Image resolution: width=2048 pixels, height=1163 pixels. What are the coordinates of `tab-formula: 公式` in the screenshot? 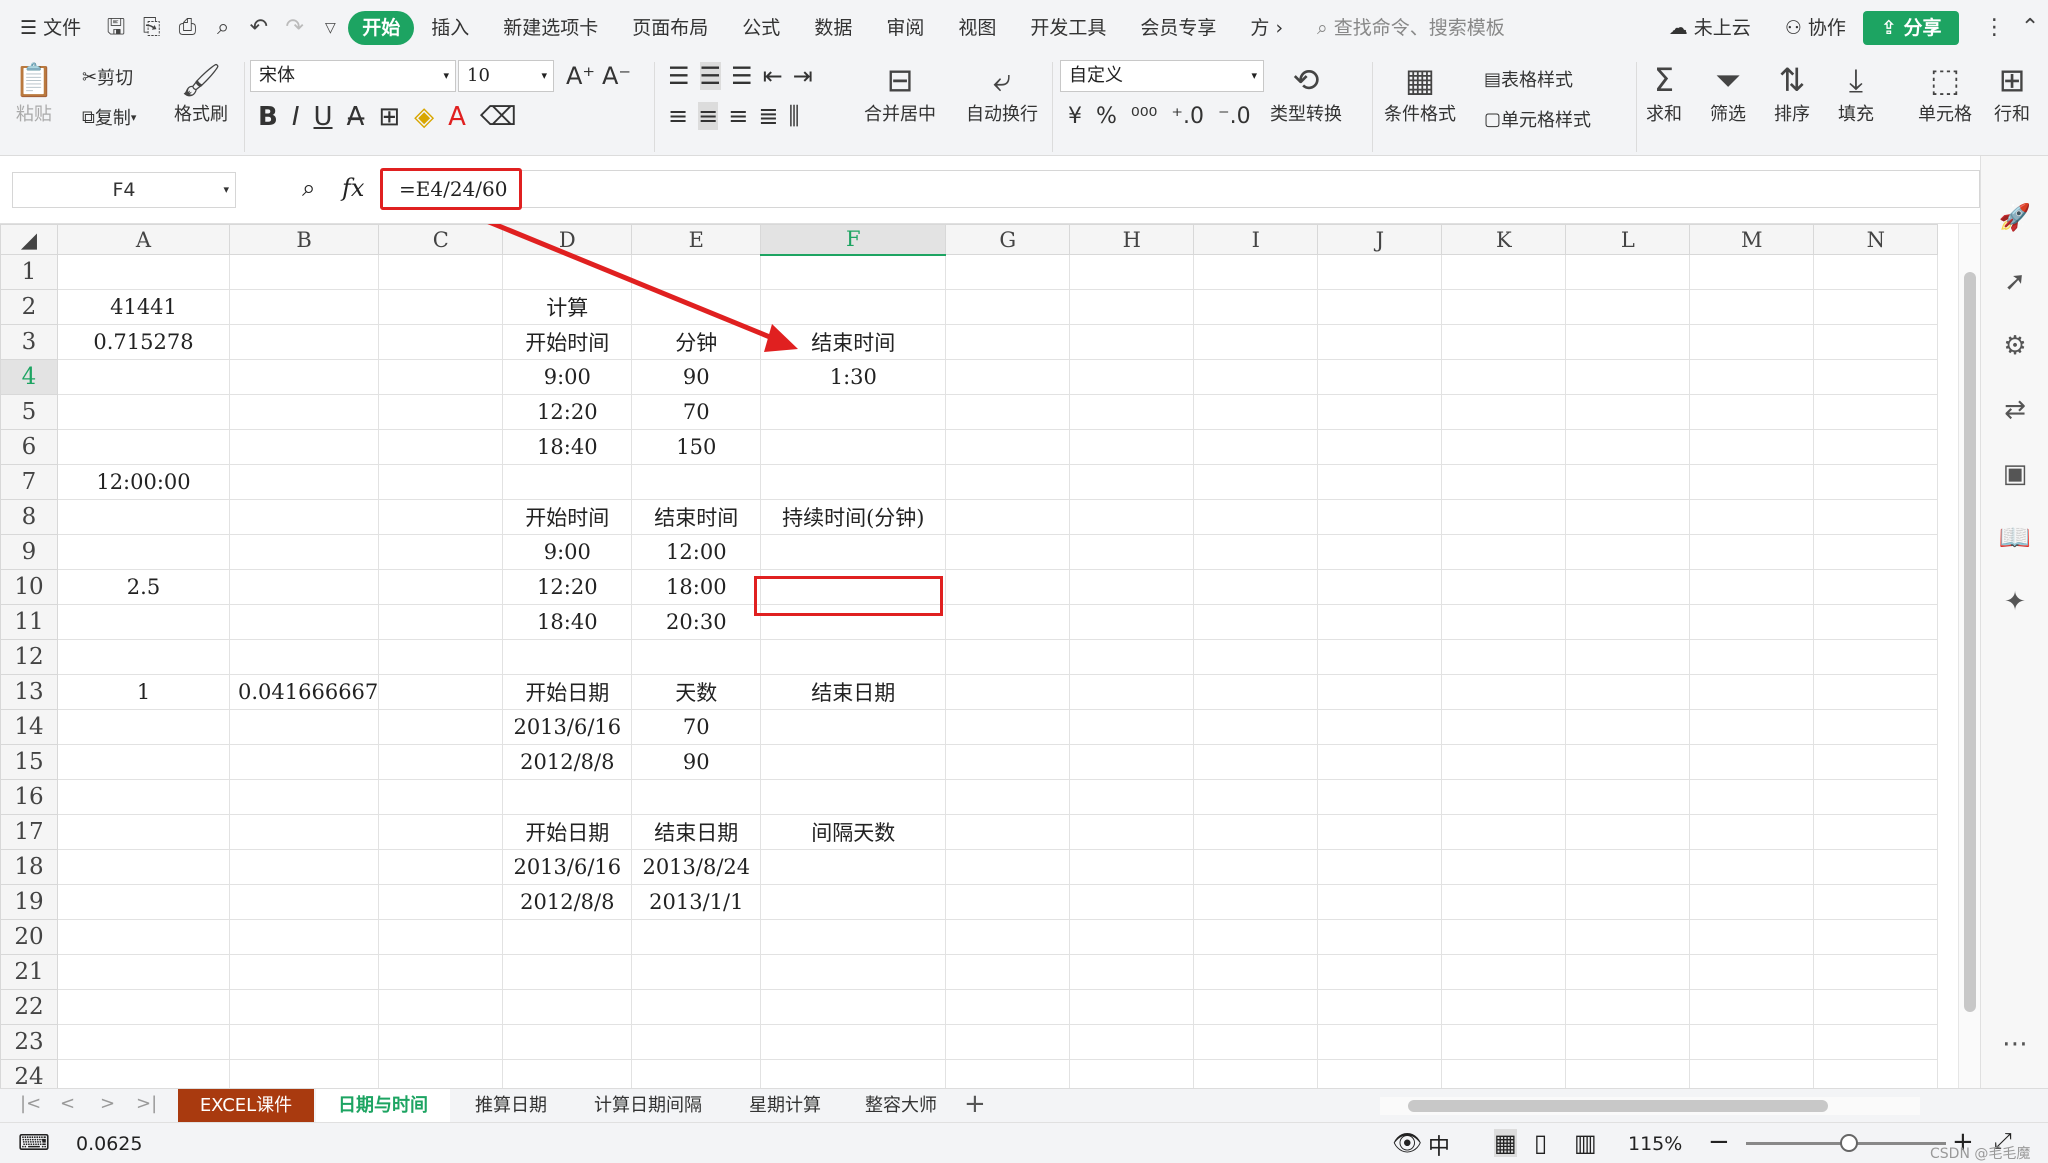 It's located at (761, 28).